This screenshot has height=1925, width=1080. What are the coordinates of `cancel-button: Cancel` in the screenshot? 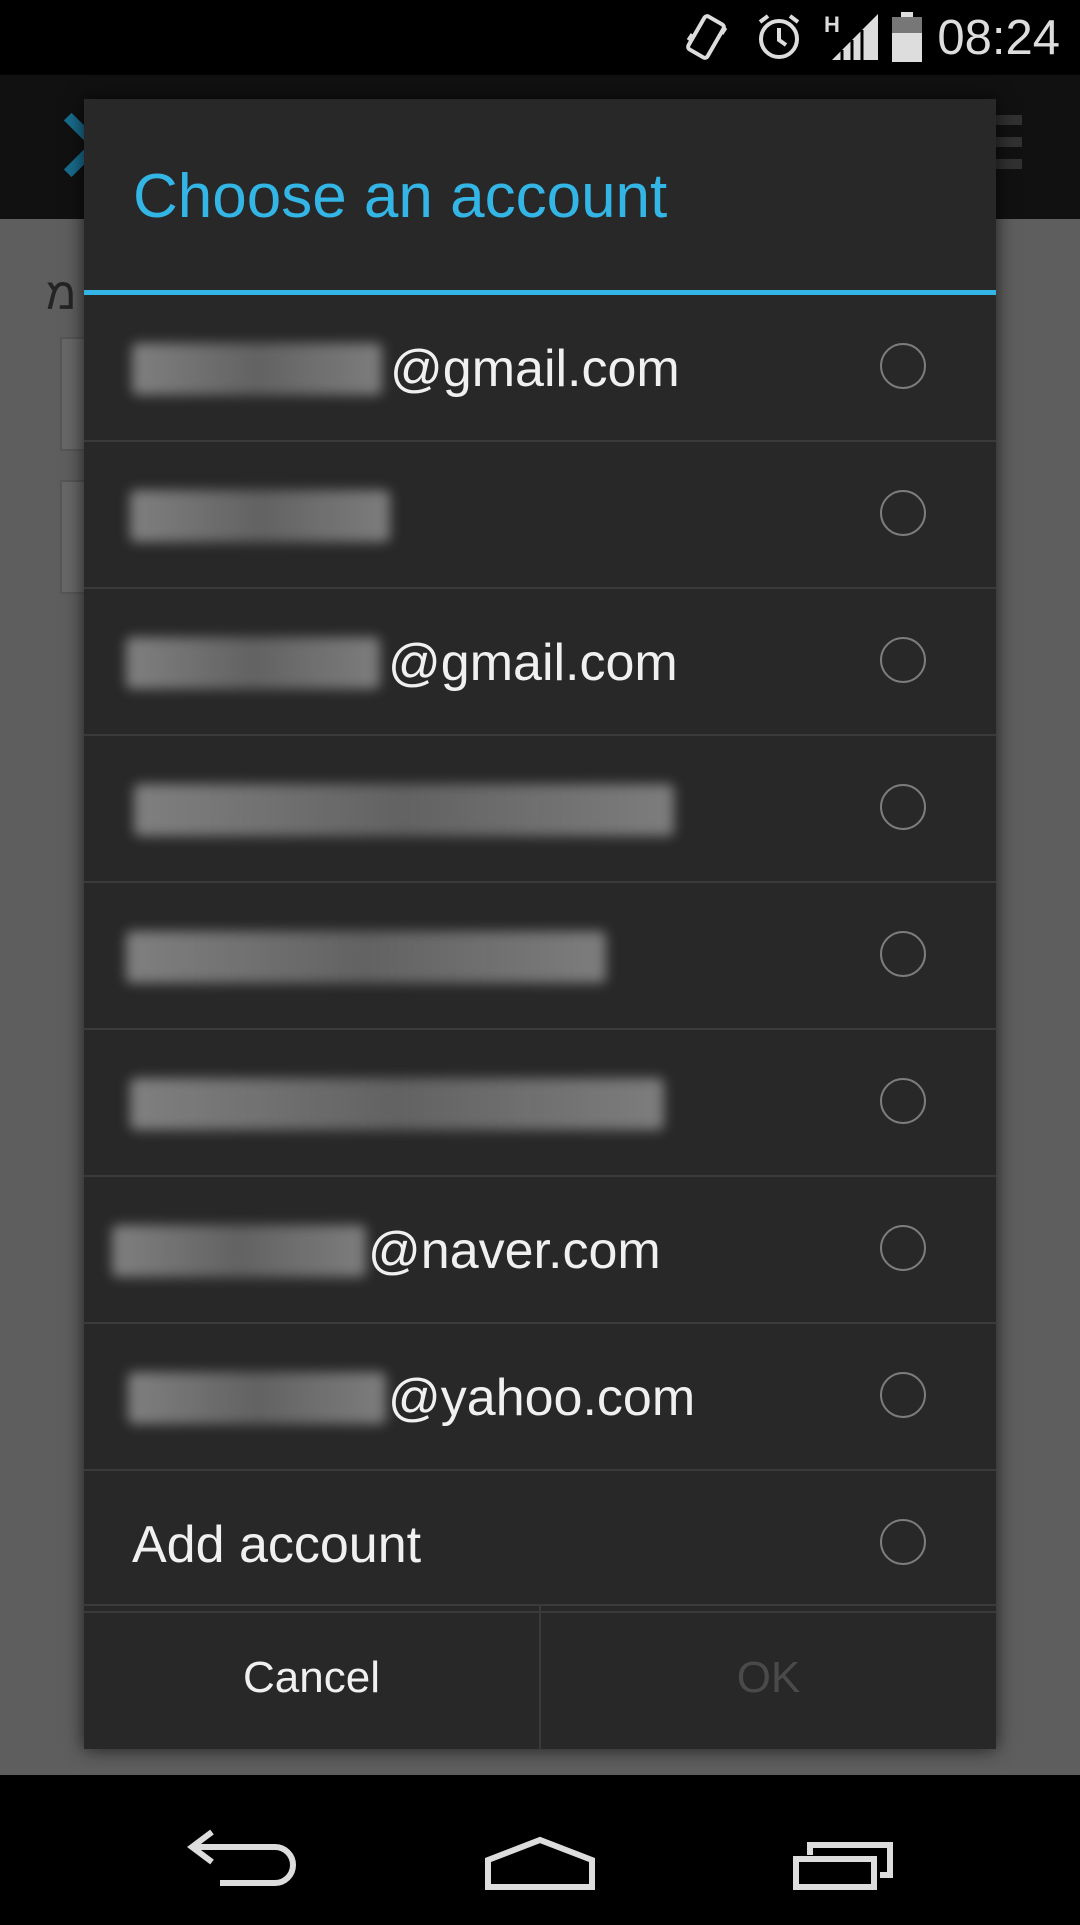 It's located at (312, 1677).